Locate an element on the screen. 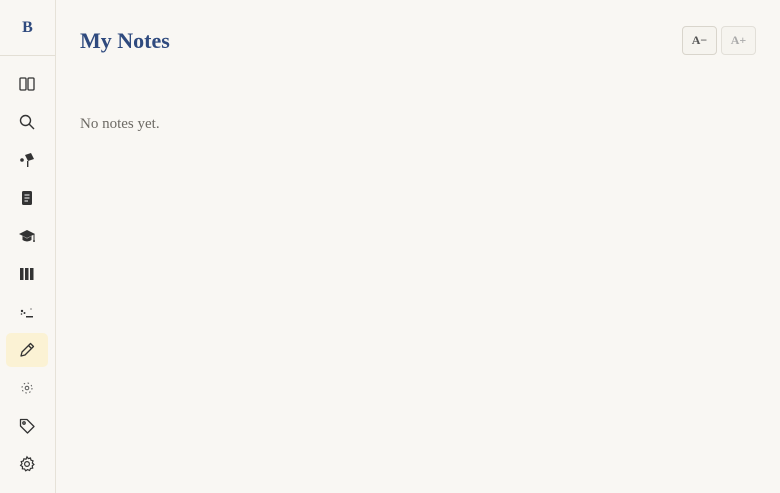  orbit-icon is located at coordinates (27, 388).